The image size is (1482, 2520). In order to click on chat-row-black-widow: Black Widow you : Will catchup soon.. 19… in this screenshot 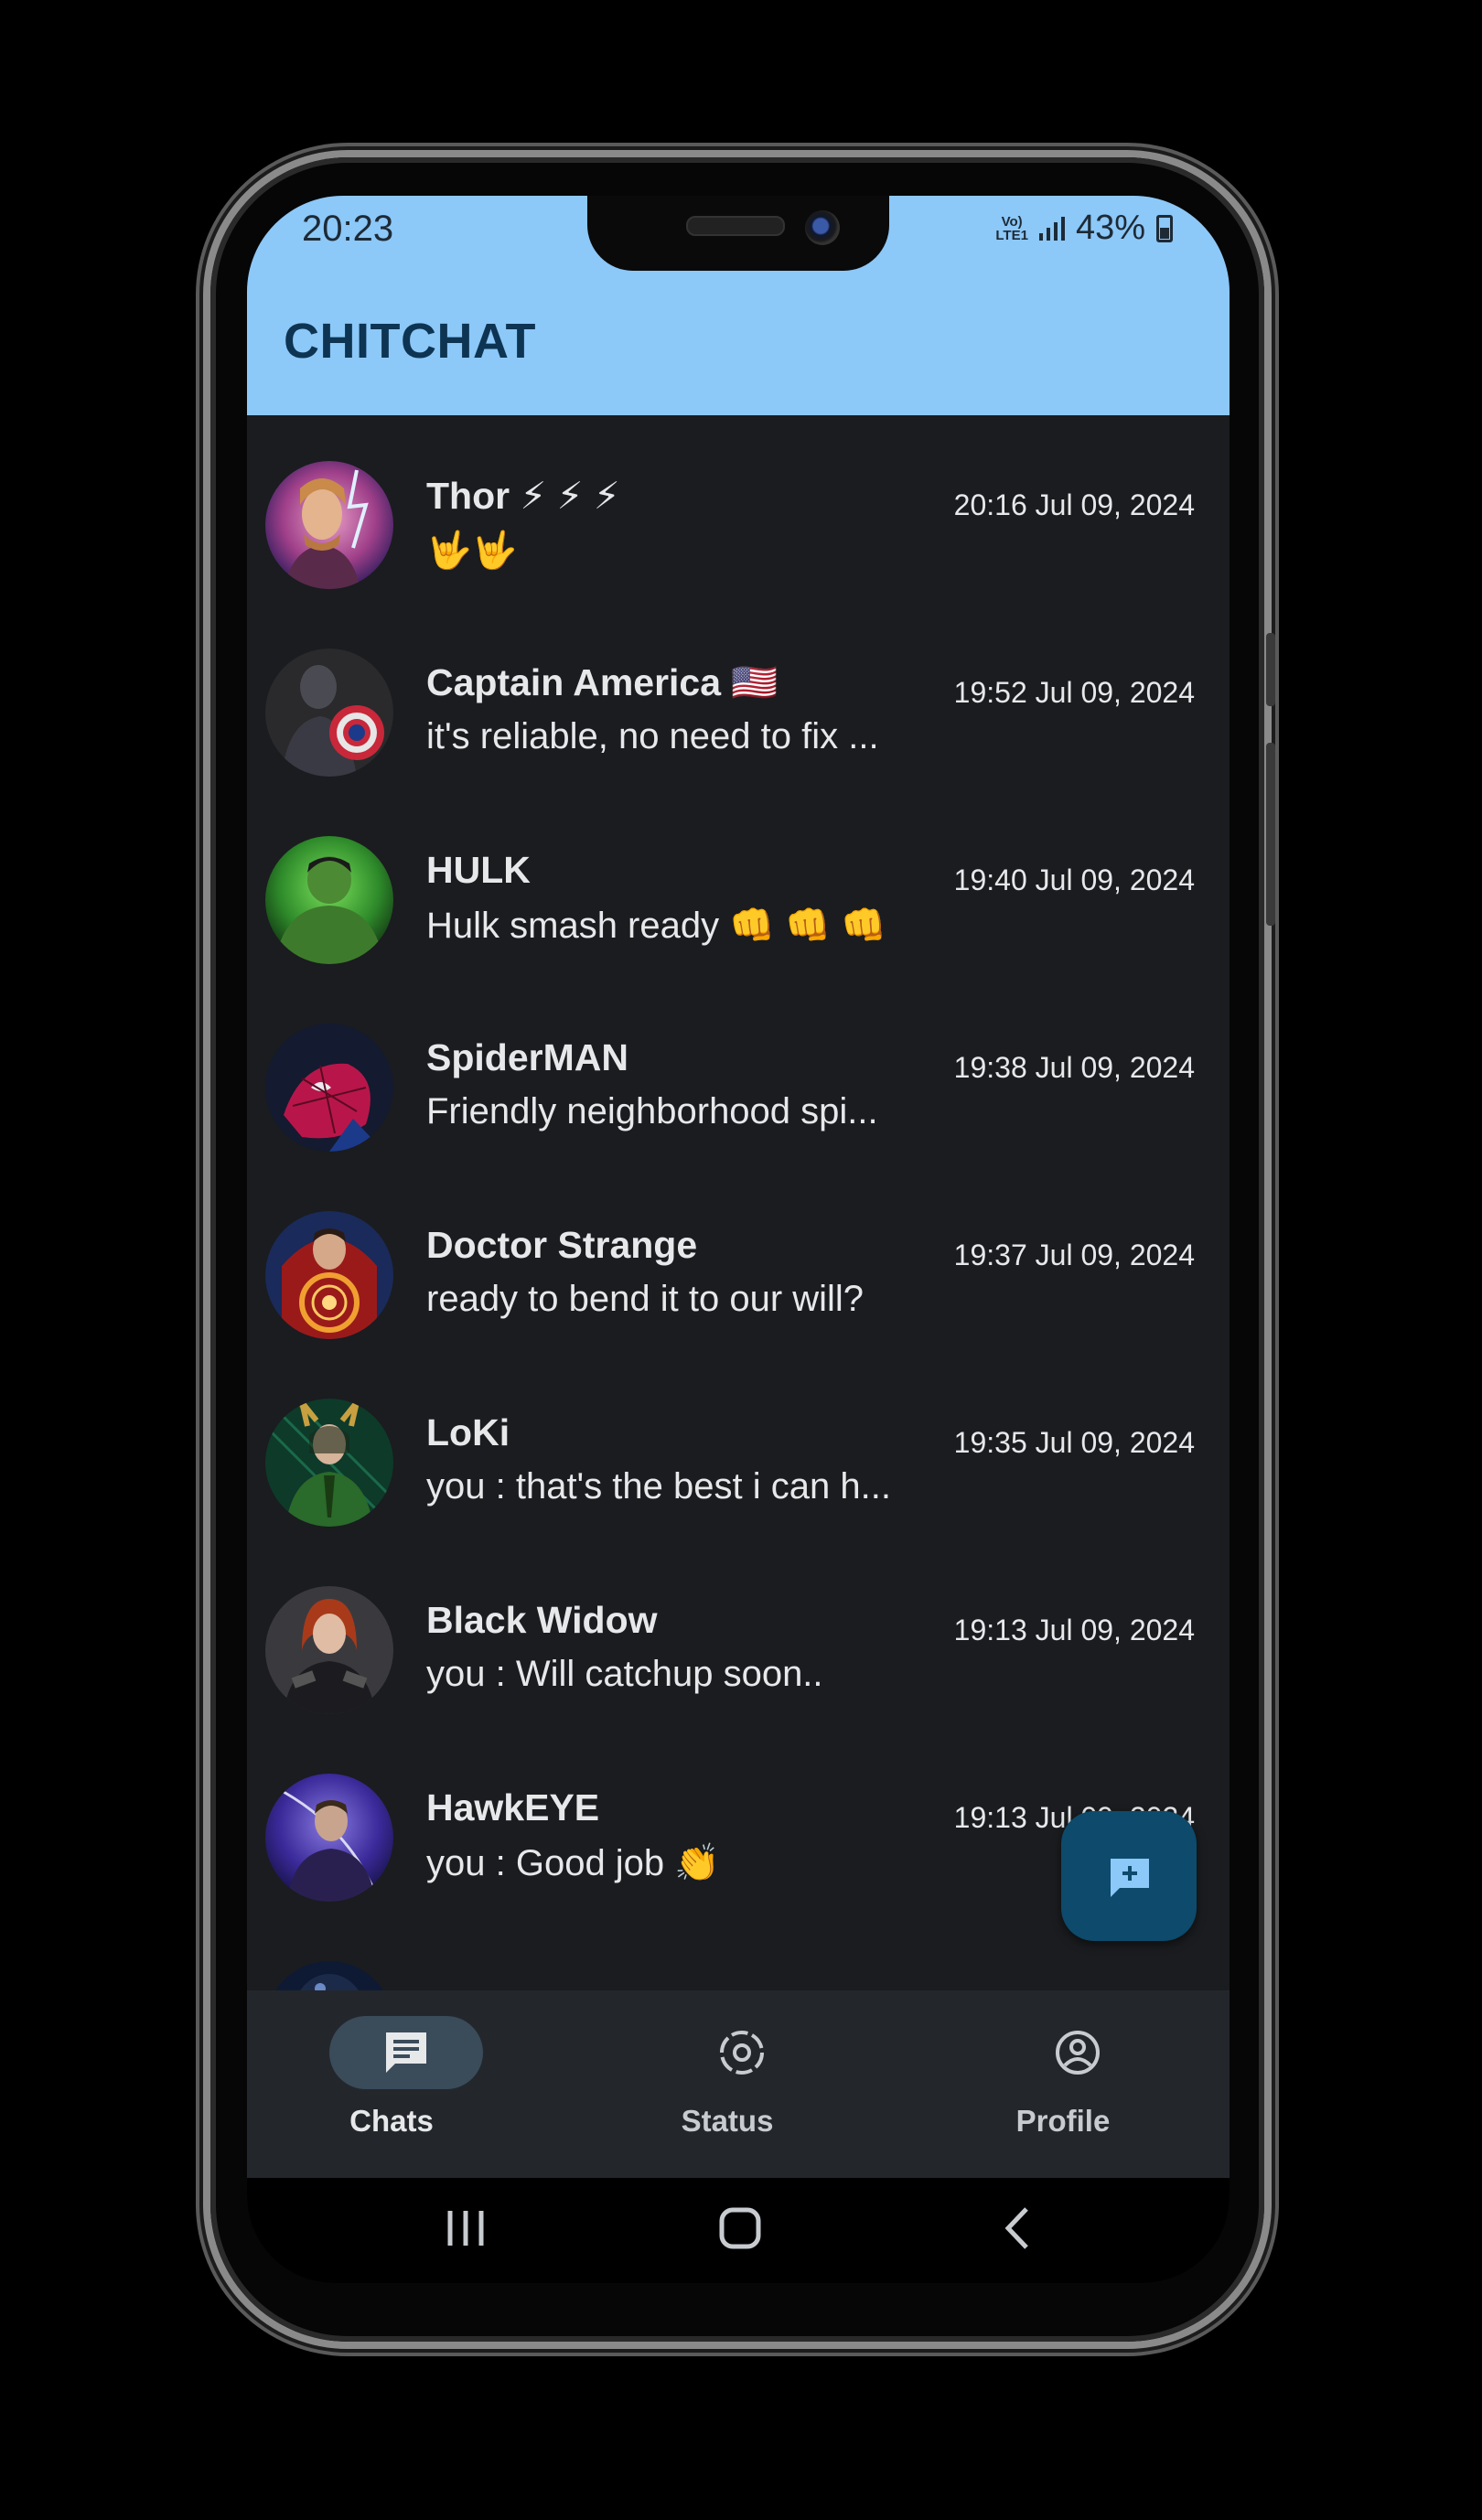, I will do `click(739, 1634)`.